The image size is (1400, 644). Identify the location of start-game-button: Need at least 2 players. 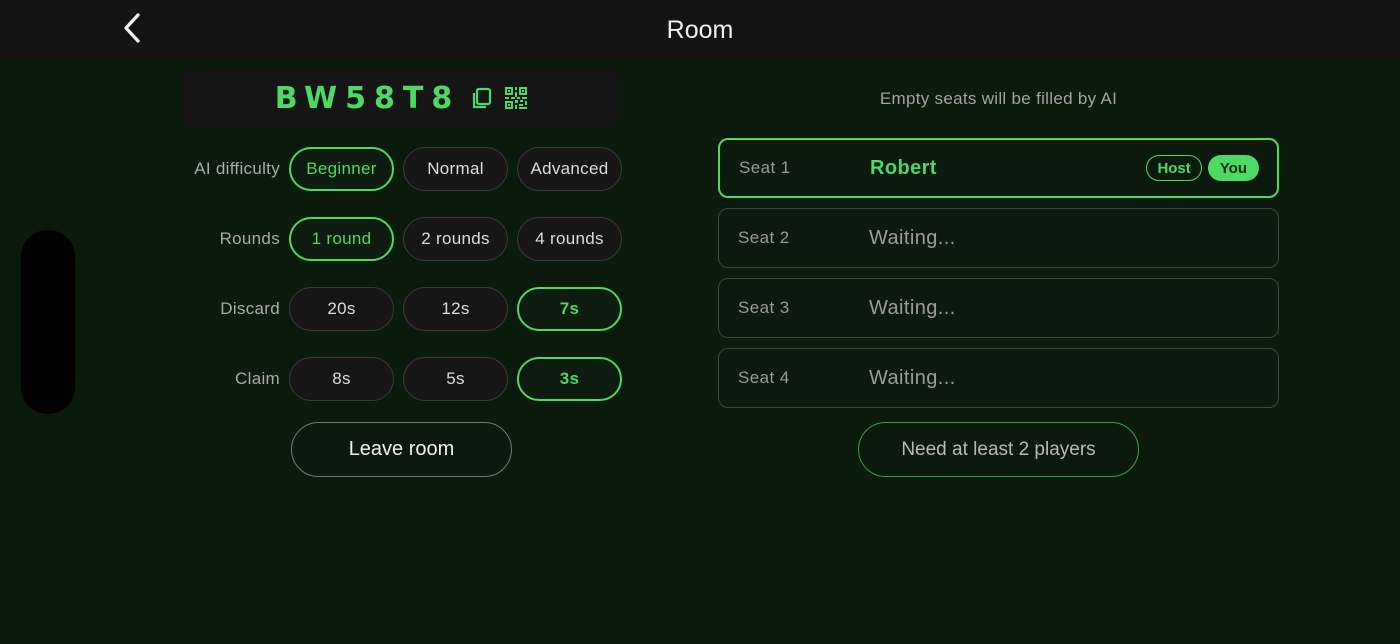
(998, 449).